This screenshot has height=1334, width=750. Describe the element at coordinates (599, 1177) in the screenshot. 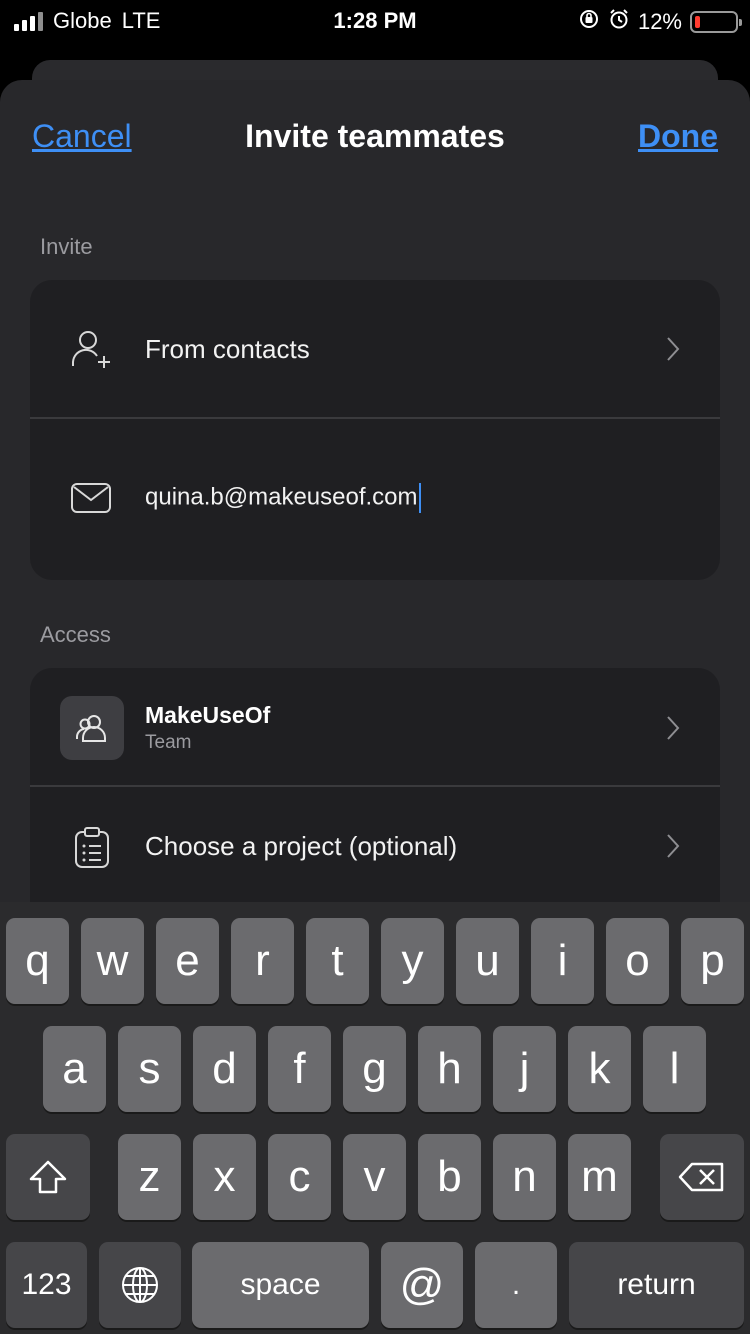

I see `key-m: m` at that location.